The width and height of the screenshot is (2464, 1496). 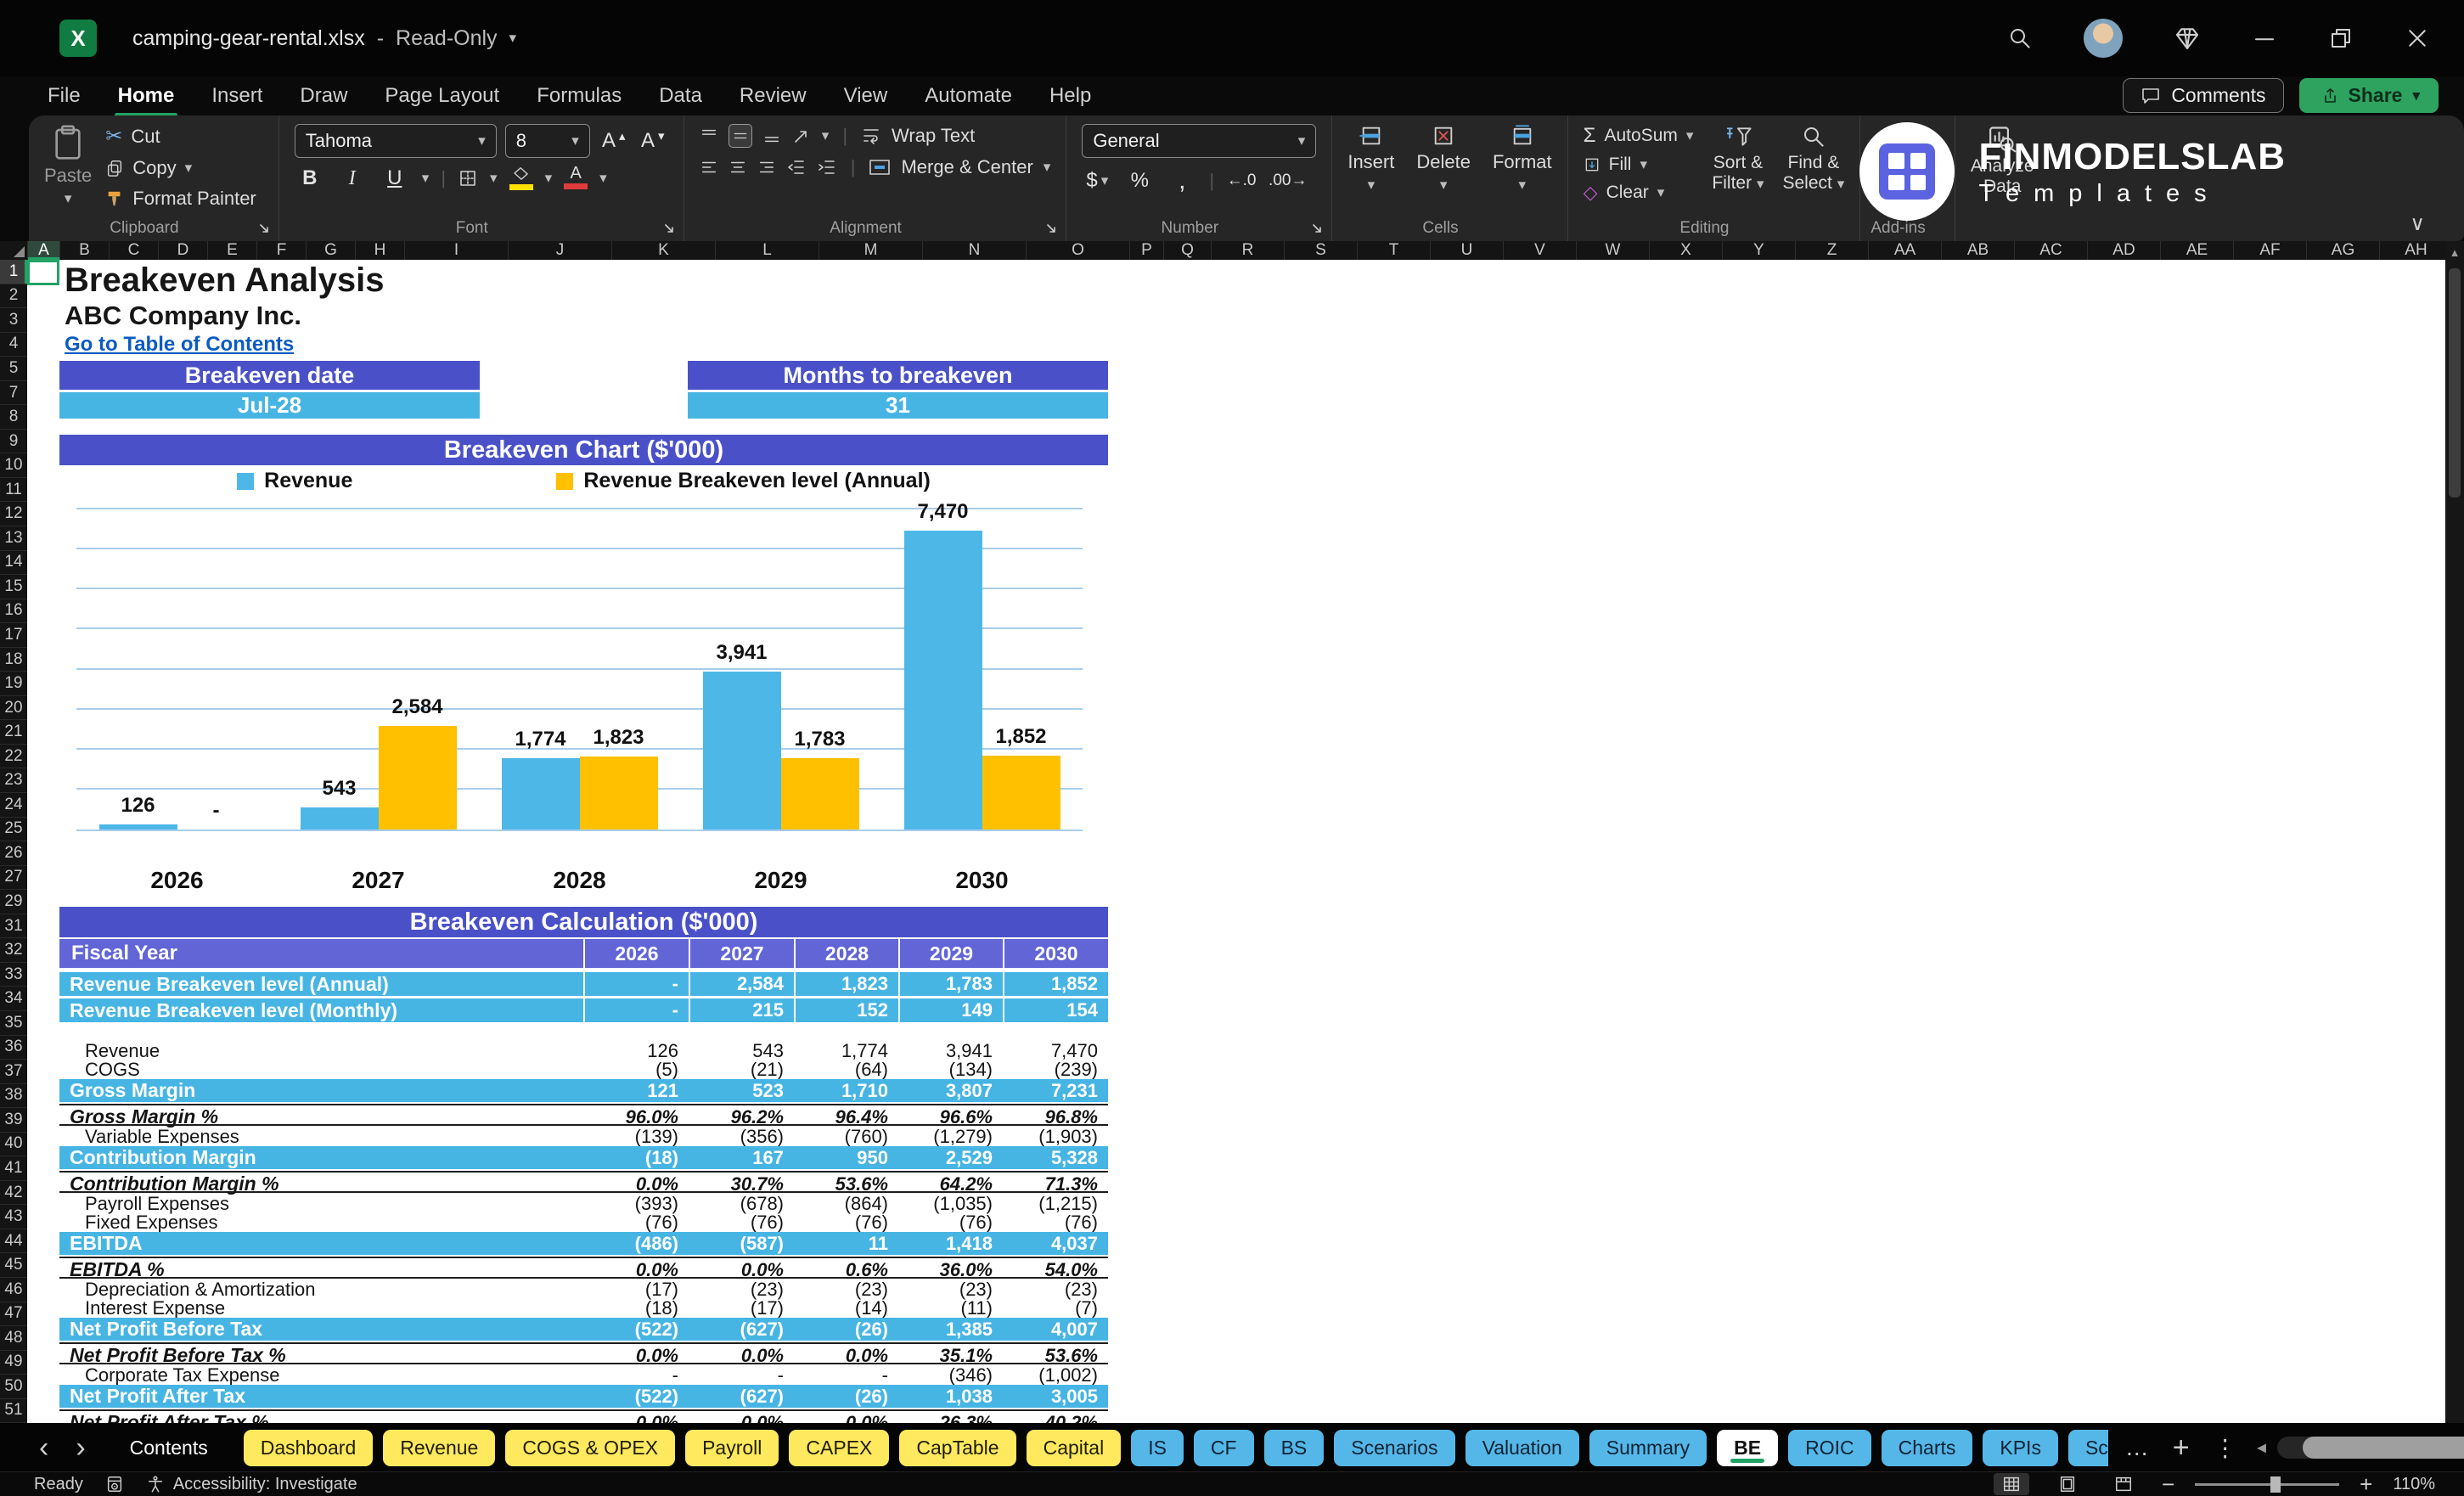 I want to click on row-header-46: 46, so click(x=13, y=1290).